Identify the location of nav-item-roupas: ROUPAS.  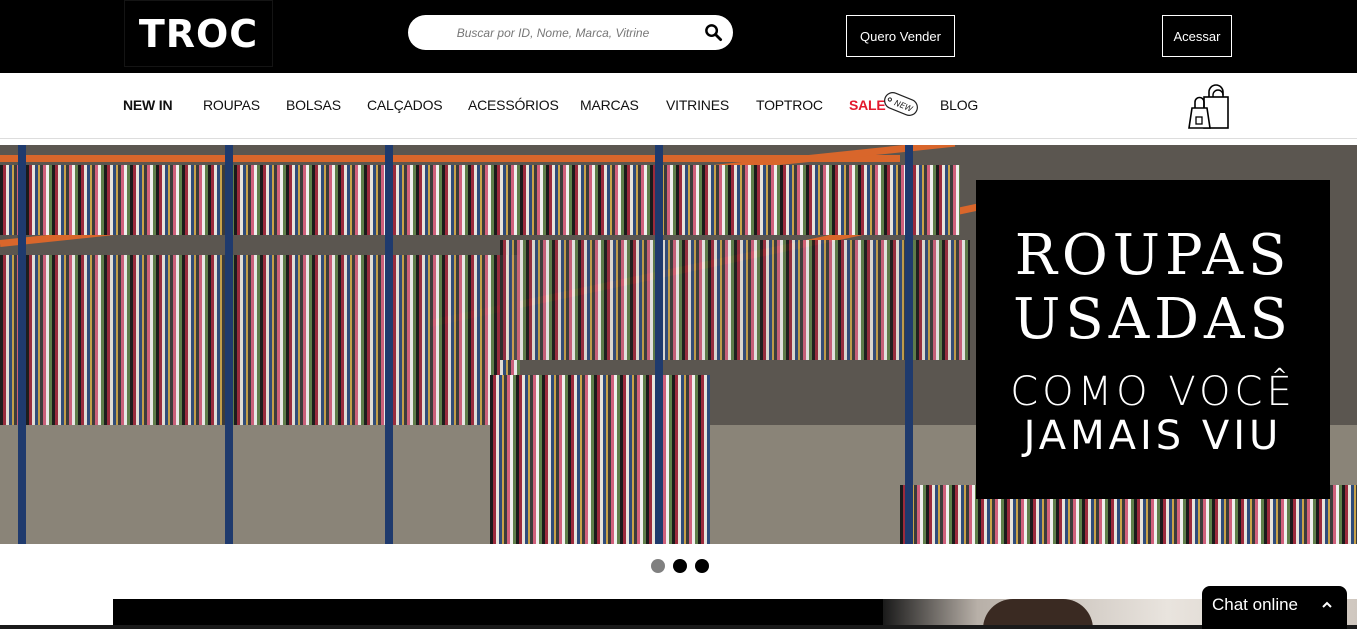
(231, 105).